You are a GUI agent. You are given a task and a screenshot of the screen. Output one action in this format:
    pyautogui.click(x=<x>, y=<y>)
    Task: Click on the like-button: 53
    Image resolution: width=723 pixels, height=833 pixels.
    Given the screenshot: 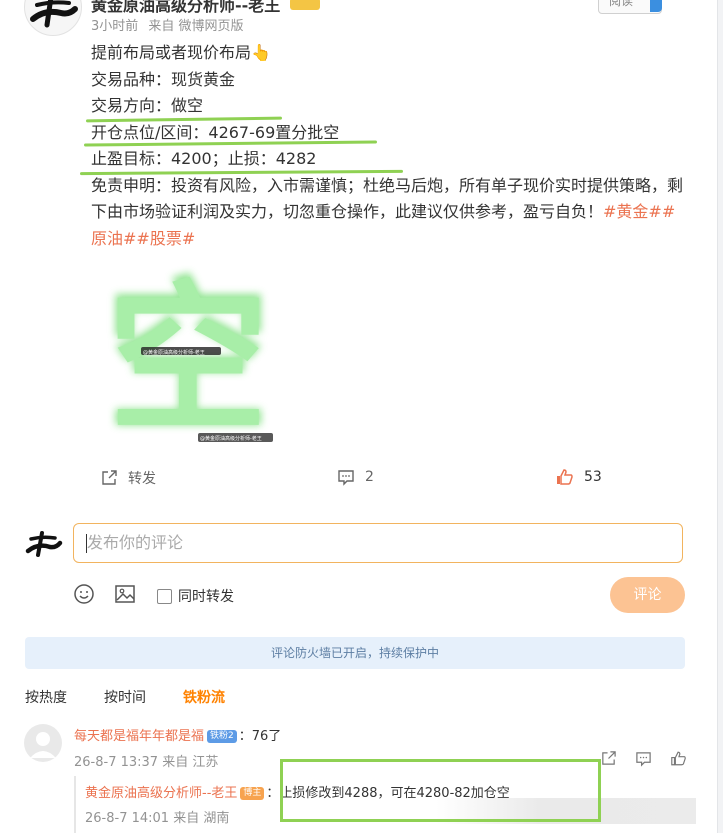 What is the action you would take?
    pyautogui.click(x=578, y=477)
    